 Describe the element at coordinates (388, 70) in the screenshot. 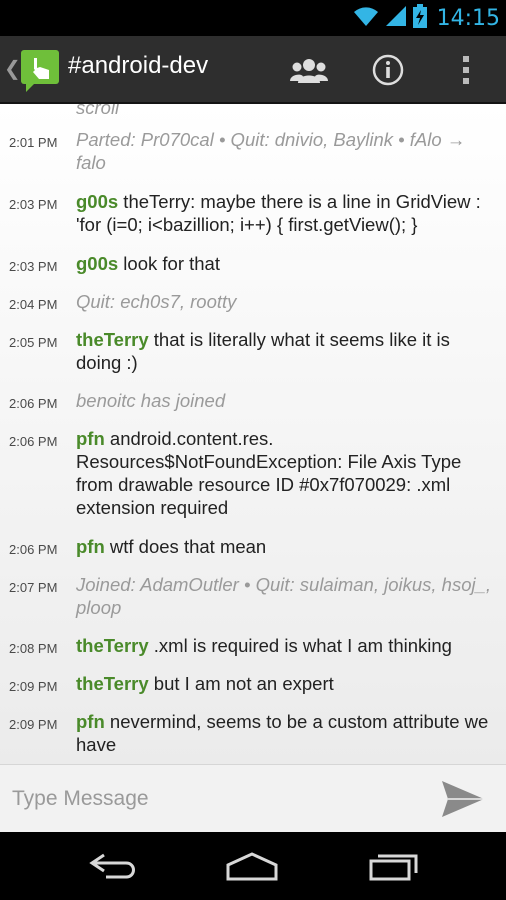

I see `info-icon` at that location.